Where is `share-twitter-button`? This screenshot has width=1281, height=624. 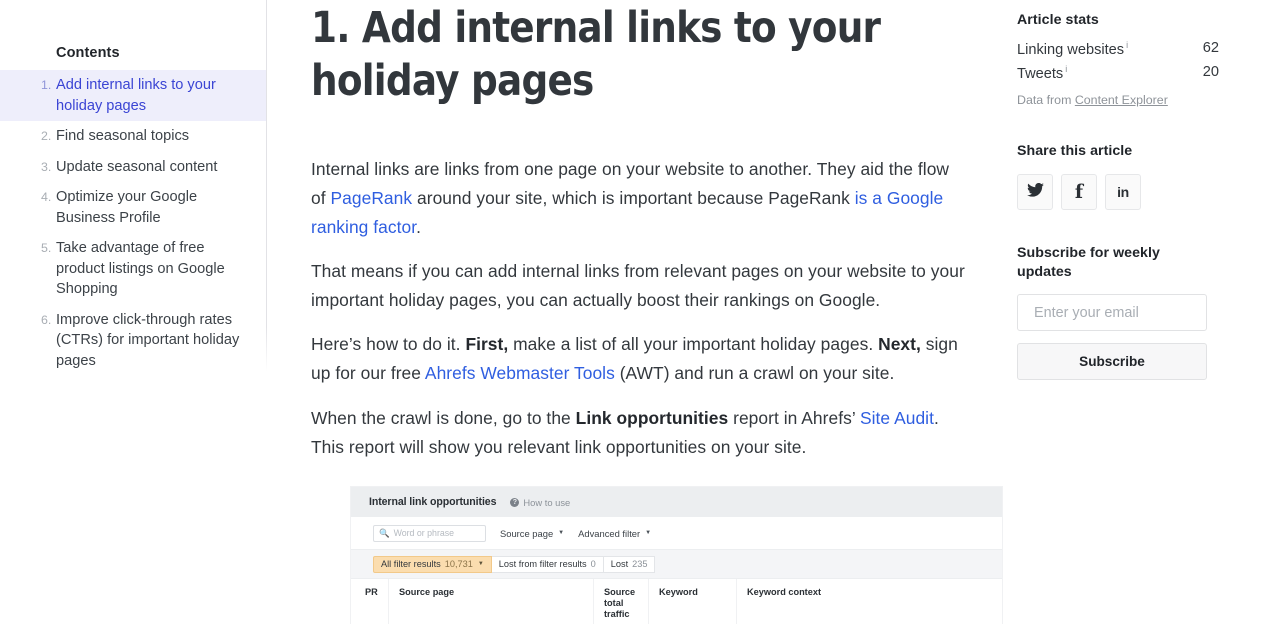 share-twitter-button is located at coordinates (1035, 192).